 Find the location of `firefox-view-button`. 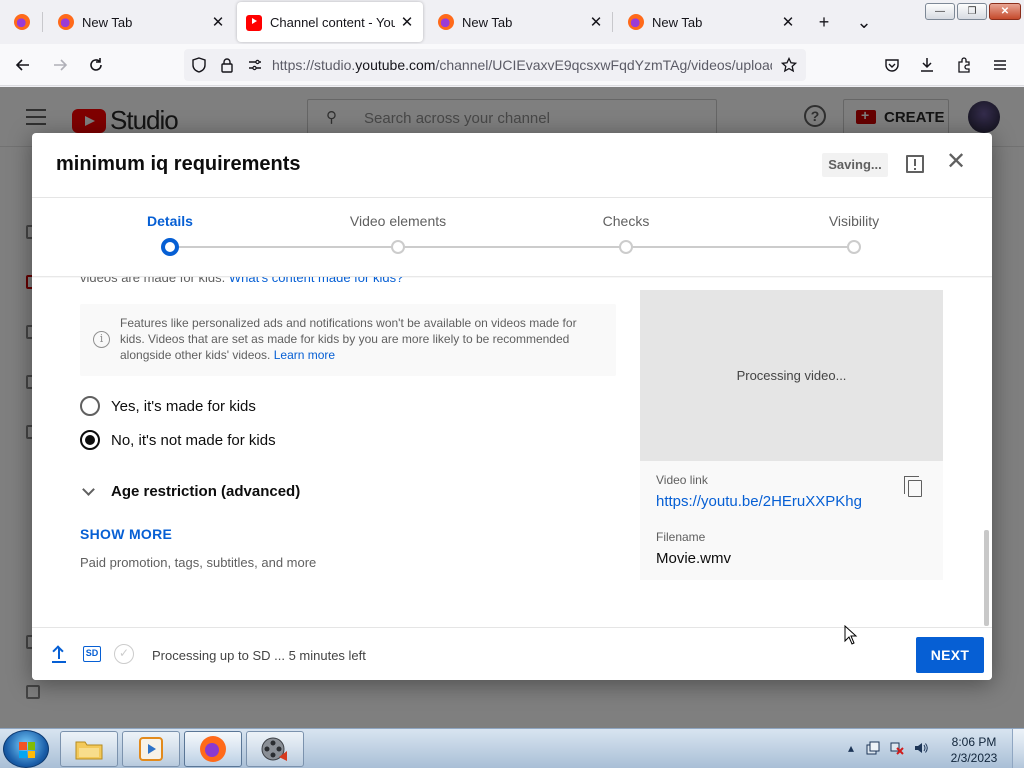

firefox-view-button is located at coordinates (20, 22).